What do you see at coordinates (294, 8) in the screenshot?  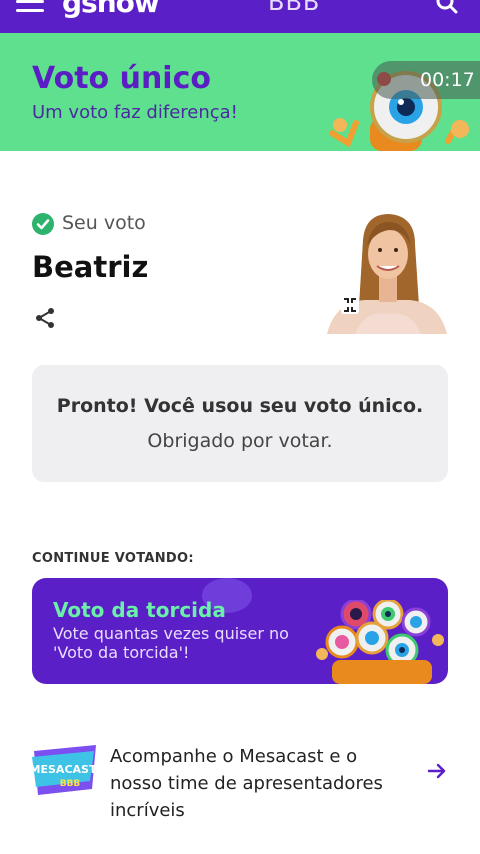 I see `section-title: BBB` at bounding box center [294, 8].